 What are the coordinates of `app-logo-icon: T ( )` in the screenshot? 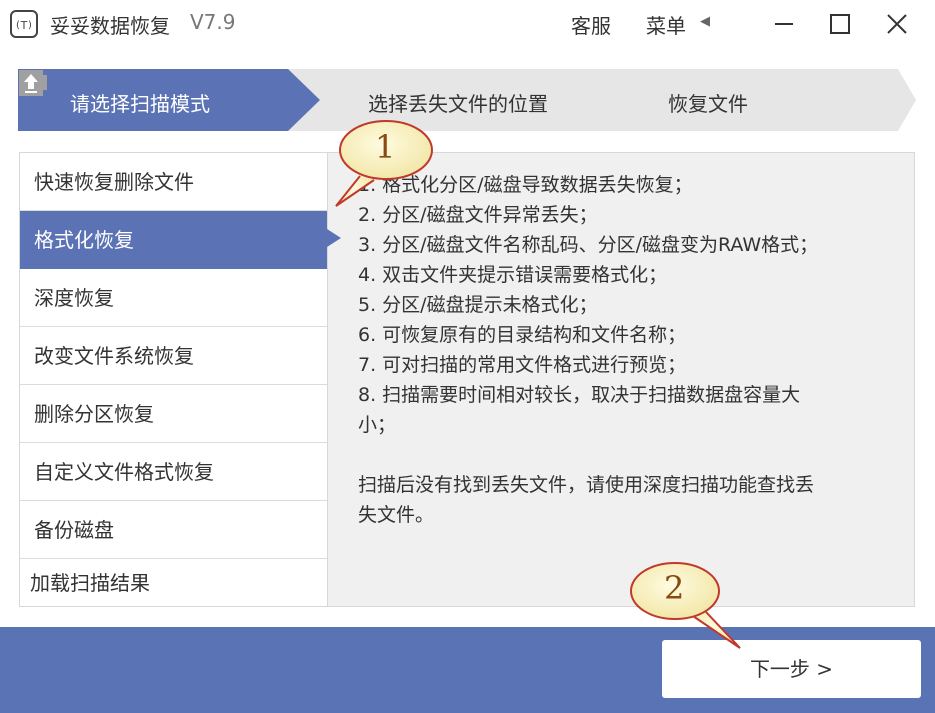 It's located at (24, 24).